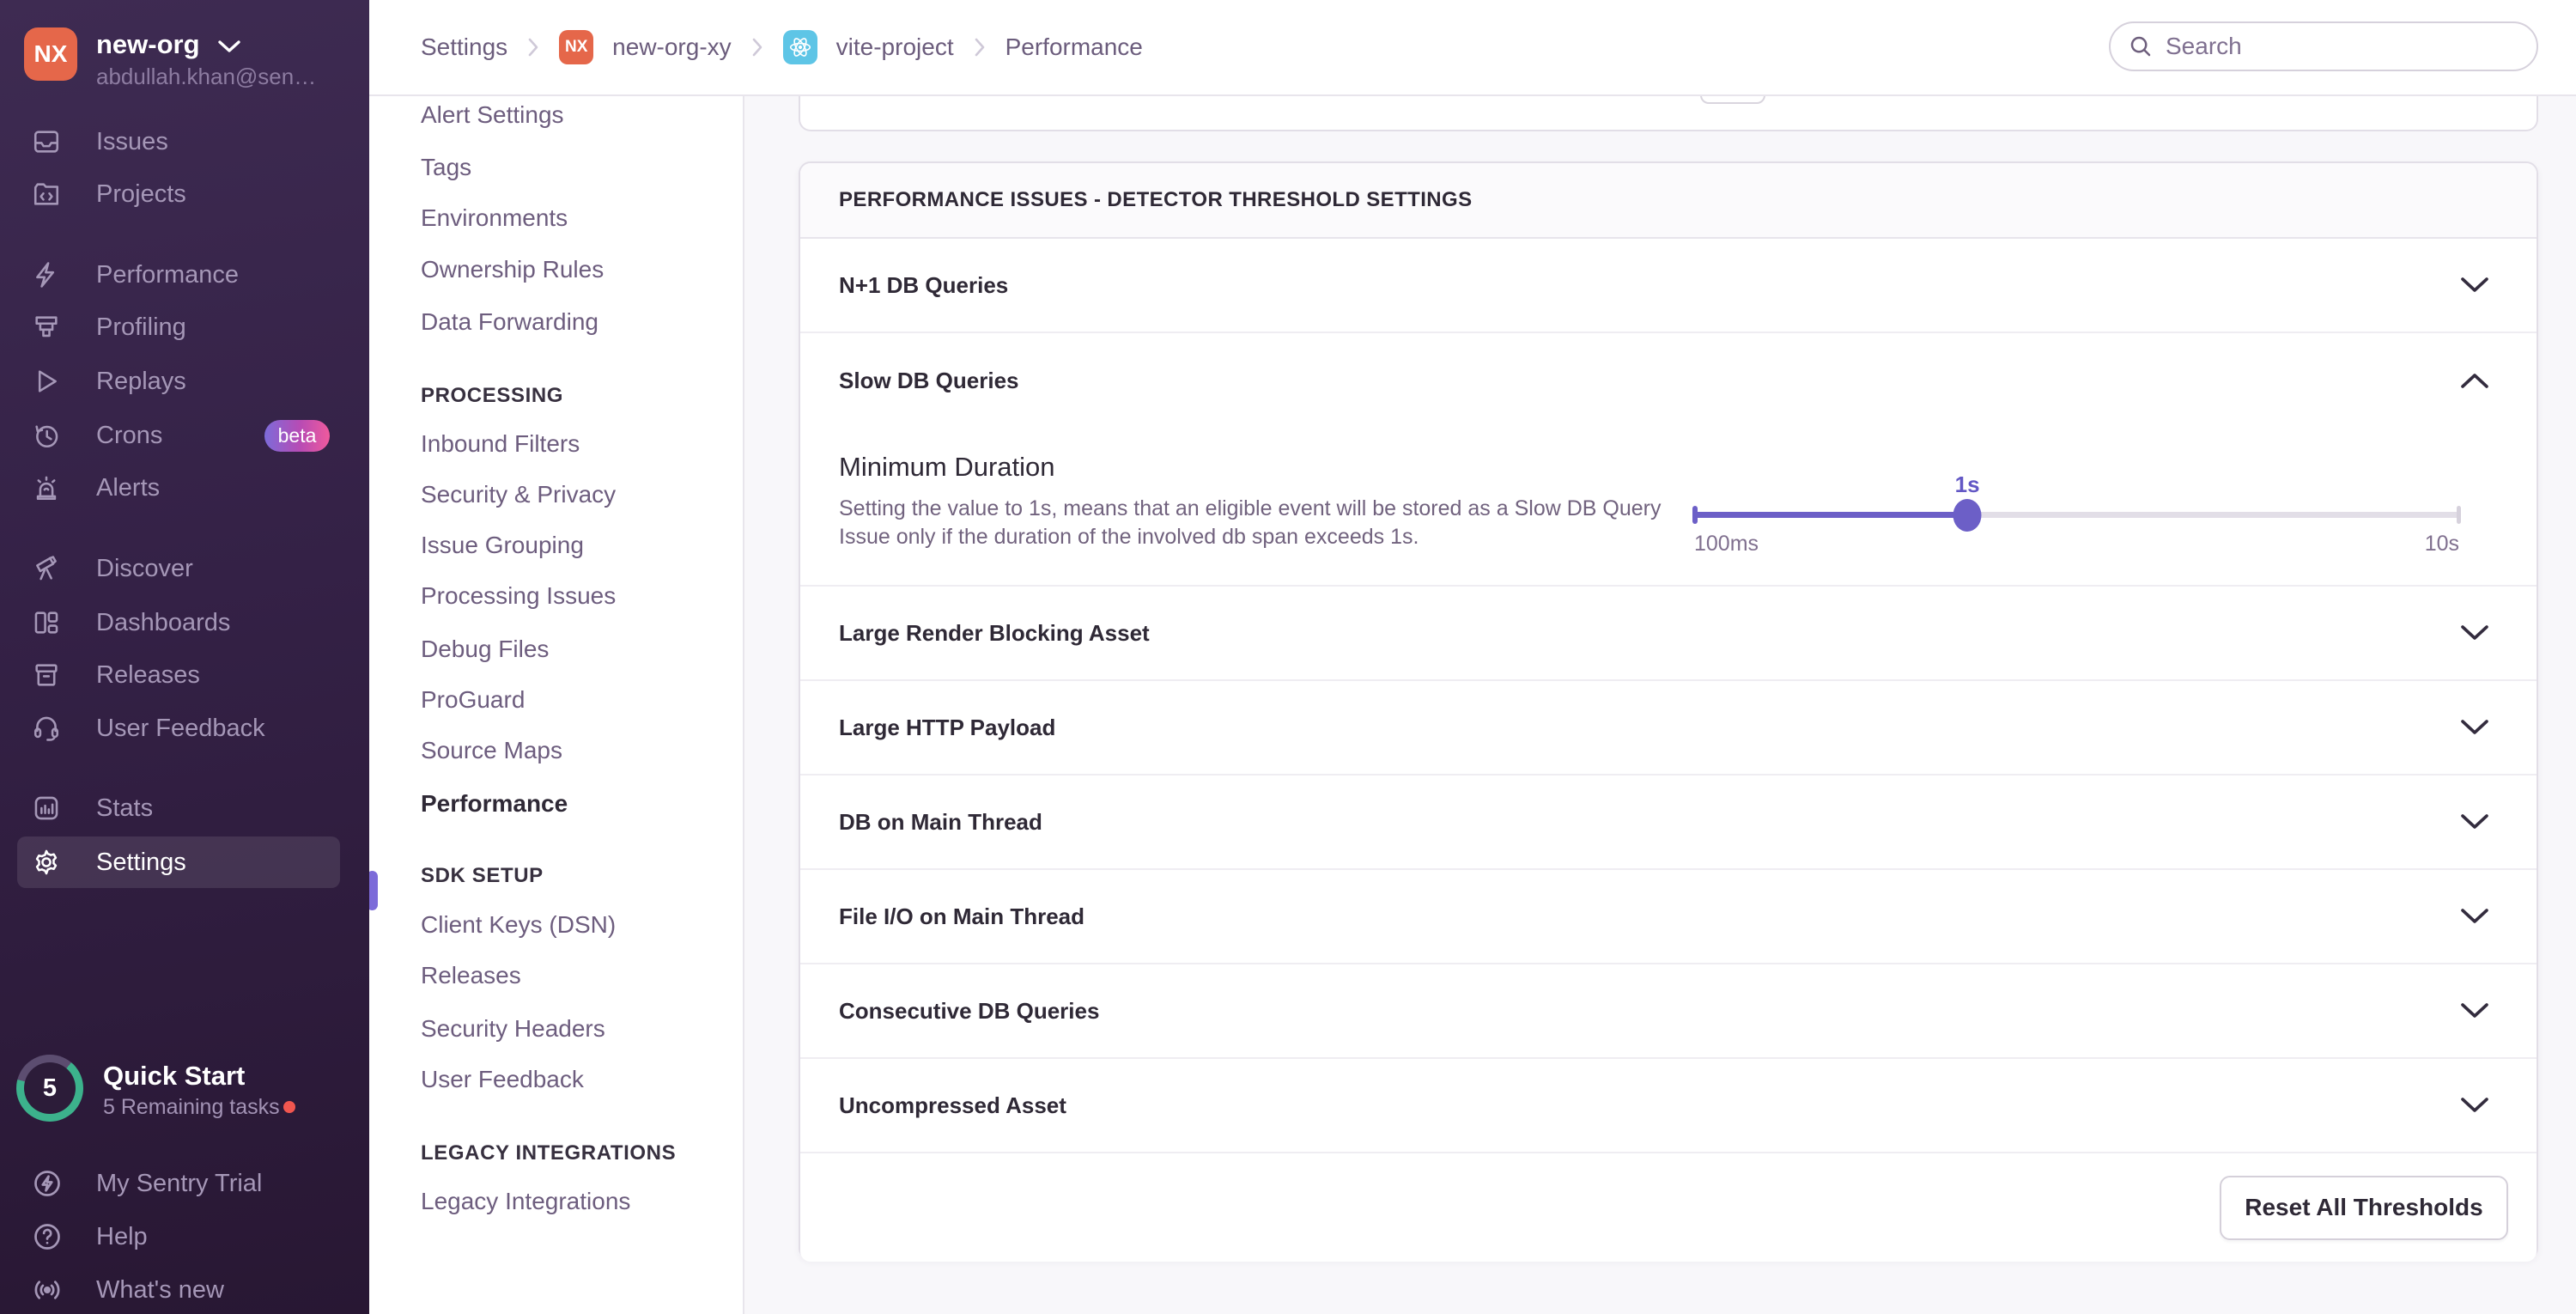 This screenshot has width=2576, height=1314. What do you see at coordinates (180, 728) in the screenshot?
I see `sidebar-item-label: User Feedback` at bounding box center [180, 728].